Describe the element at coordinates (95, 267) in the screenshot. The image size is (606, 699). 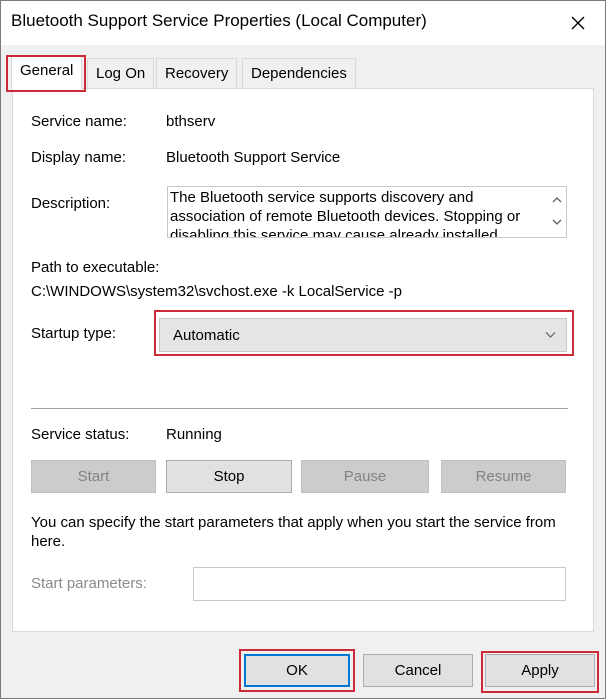
I see `path-label: Path to executable:` at that location.